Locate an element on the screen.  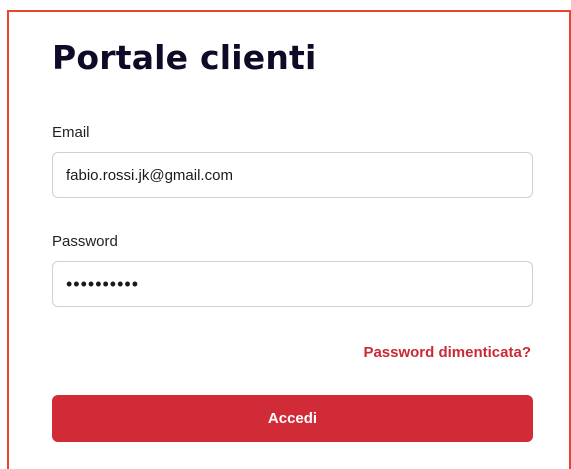
login-button: Accedi is located at coordinates (292, 418).